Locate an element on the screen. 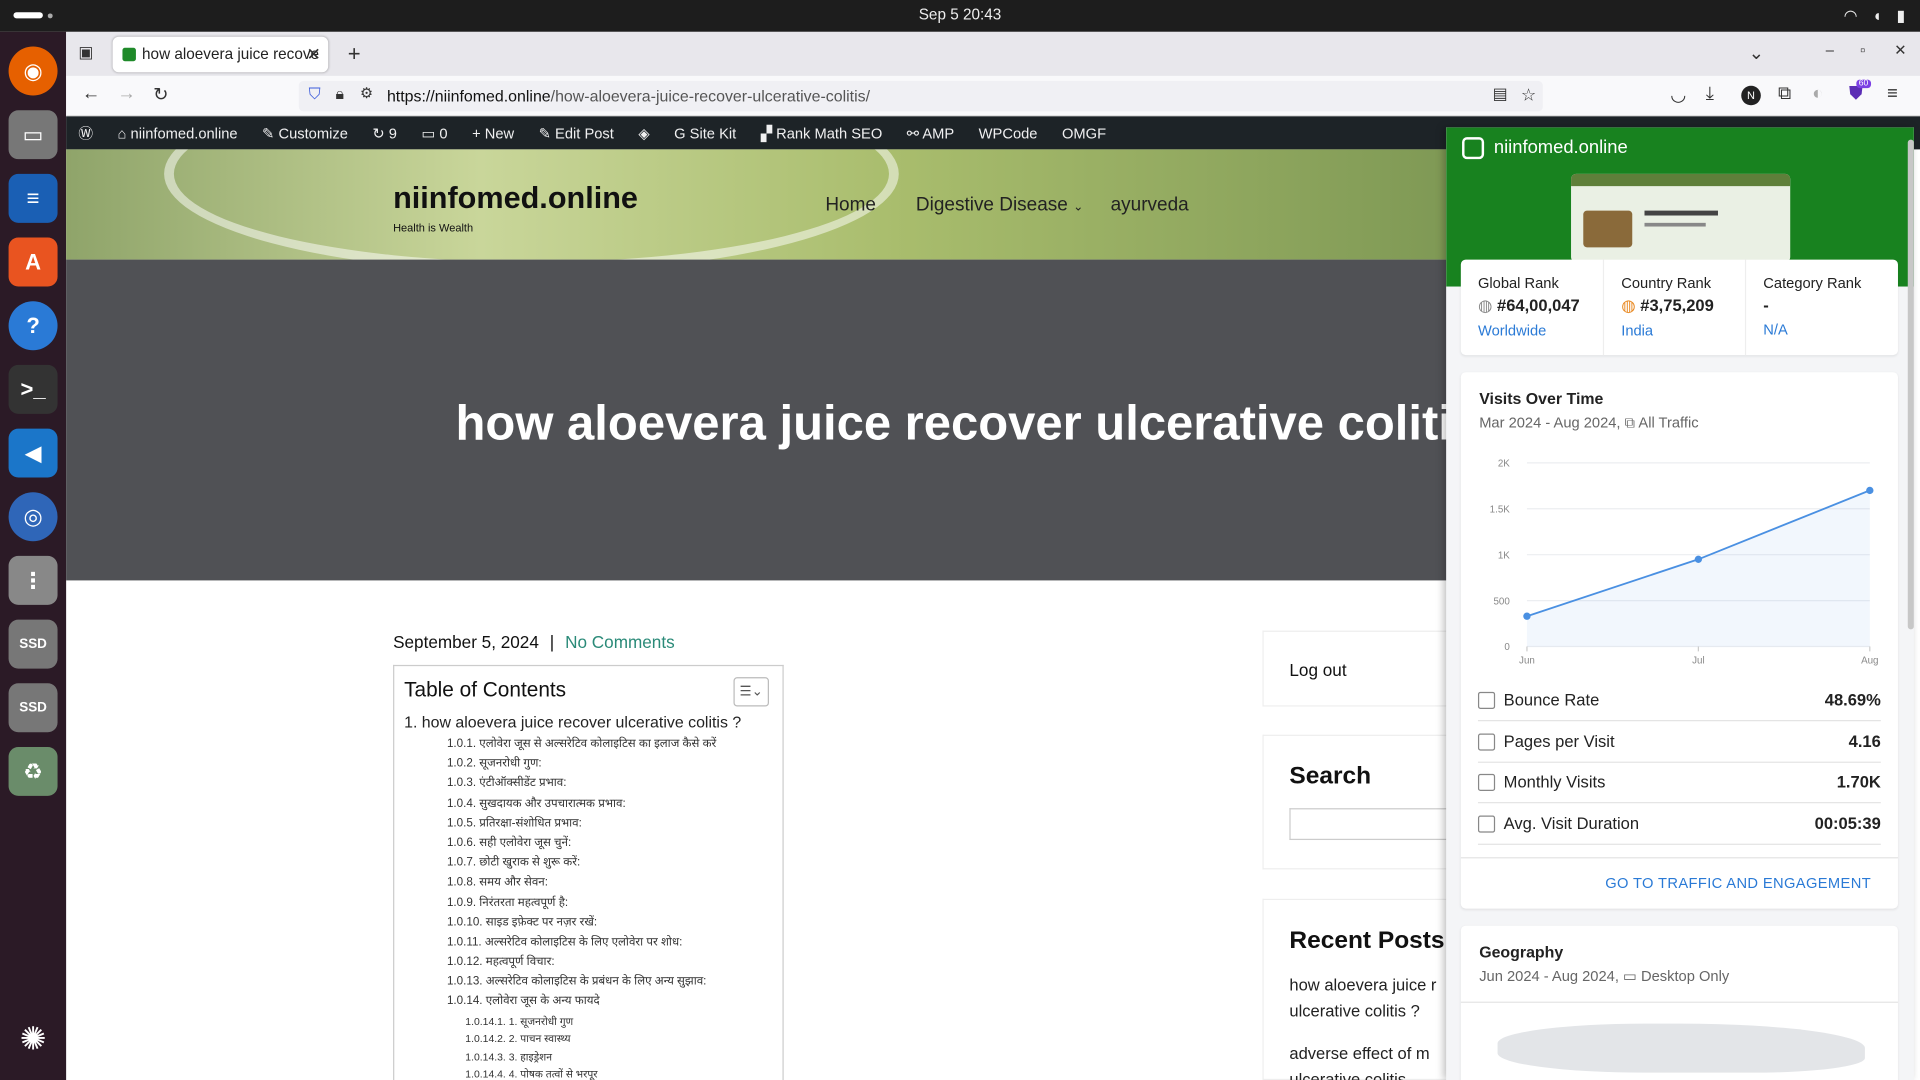 This screenshot has height=1080, width=1920. toc-subitem: 1.0.14.4. 4. पोषक तत्वों से भरपूर is located at coordinates (623, 1072).